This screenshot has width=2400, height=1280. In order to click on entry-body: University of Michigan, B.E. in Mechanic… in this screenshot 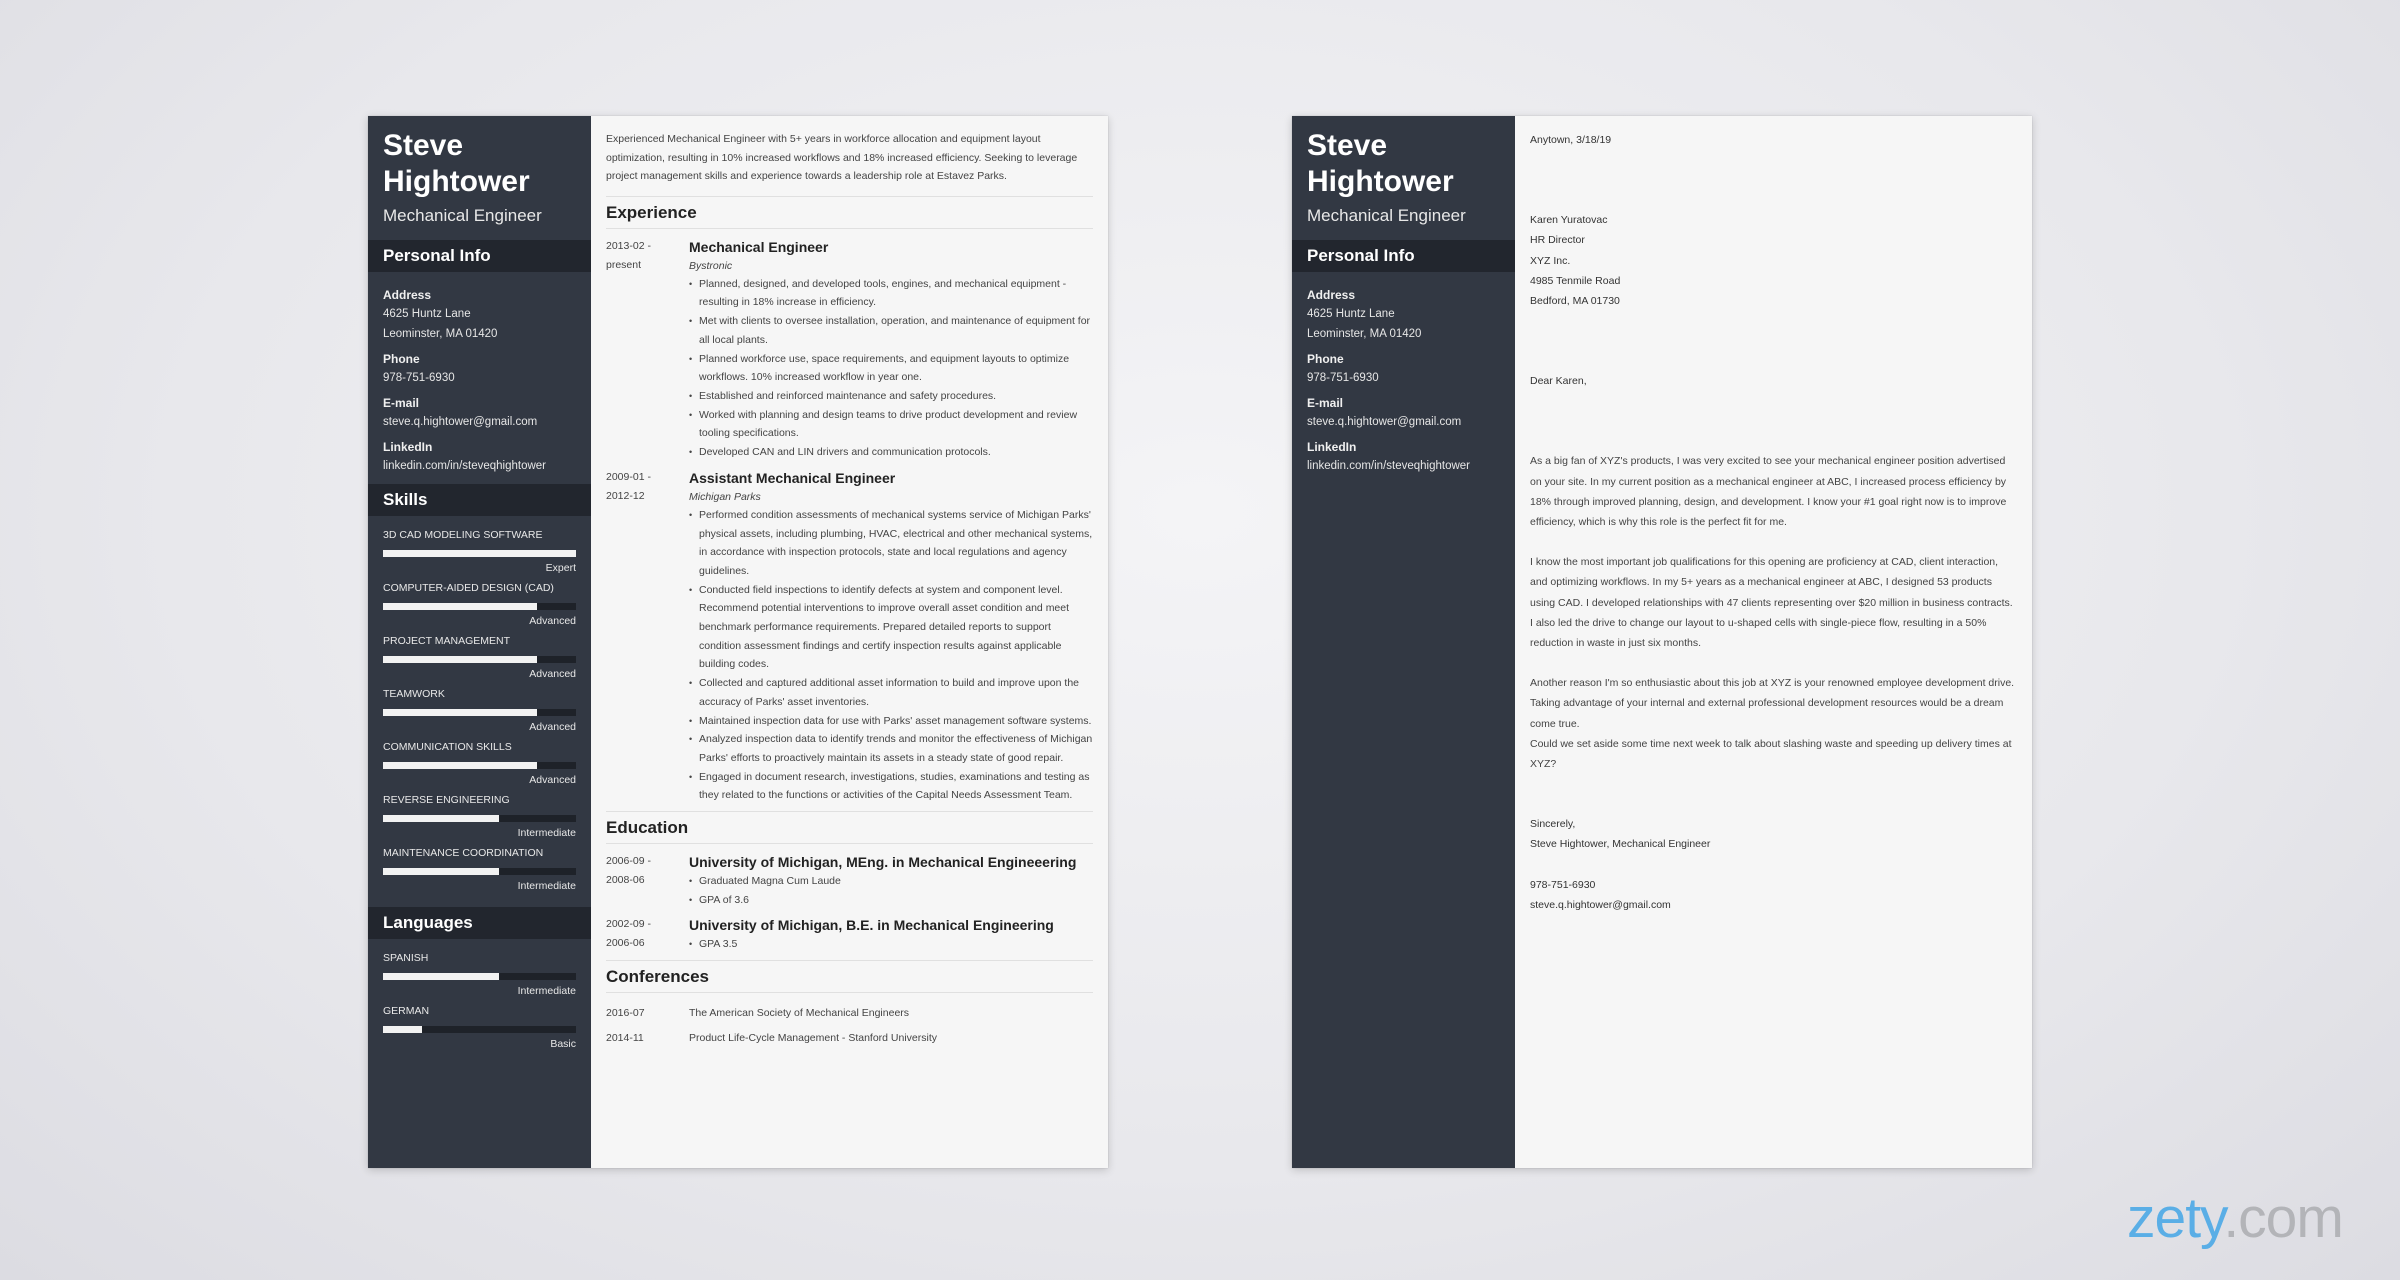, I will do `click(891, 934)`.